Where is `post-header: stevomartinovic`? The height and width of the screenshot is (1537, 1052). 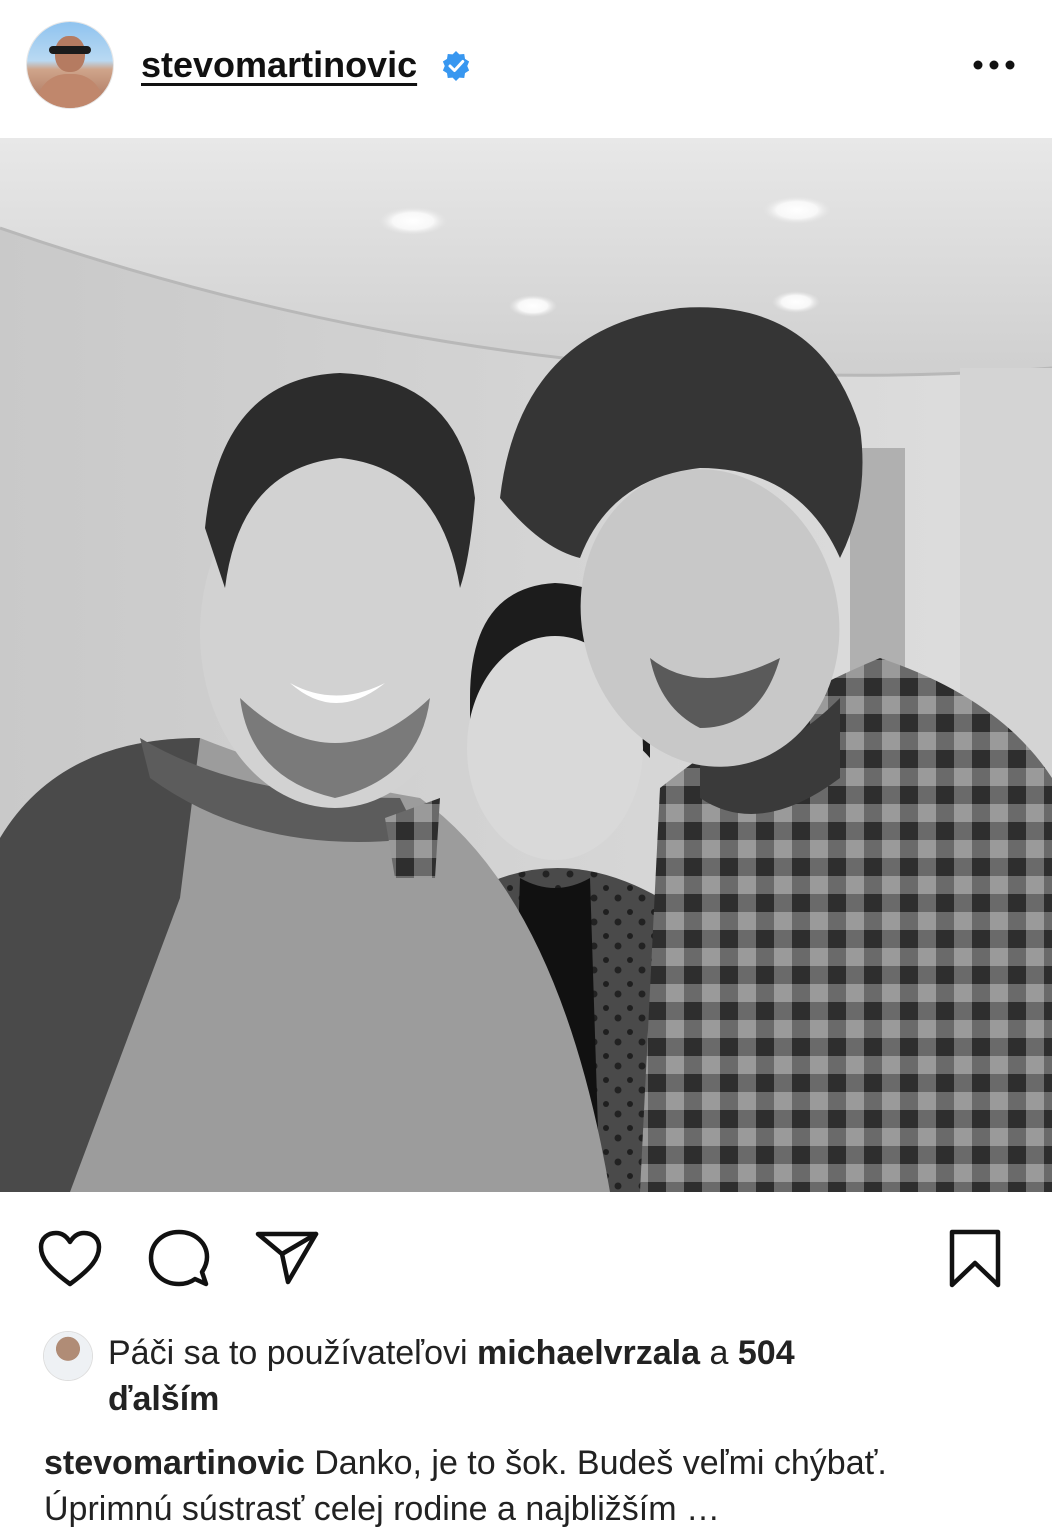
post-header: stevomartinovic is located at coordinates (526, 69).